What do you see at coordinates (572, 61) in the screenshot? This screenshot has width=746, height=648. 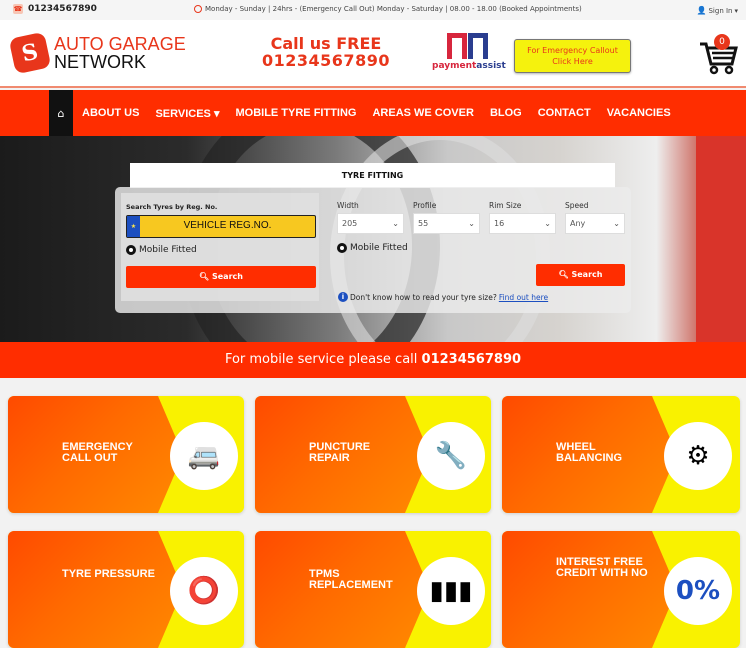 I see `emergency-line2: Click Here` at bounding box center [572, 61].